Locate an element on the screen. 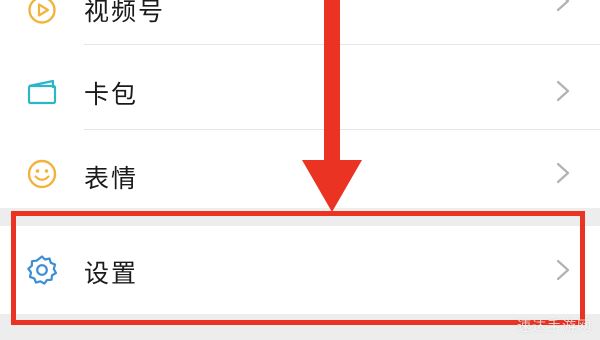 Image resolution: width=600 pixels, height=340 pixels. video-channel-icon is located at coordinates (42, 14).